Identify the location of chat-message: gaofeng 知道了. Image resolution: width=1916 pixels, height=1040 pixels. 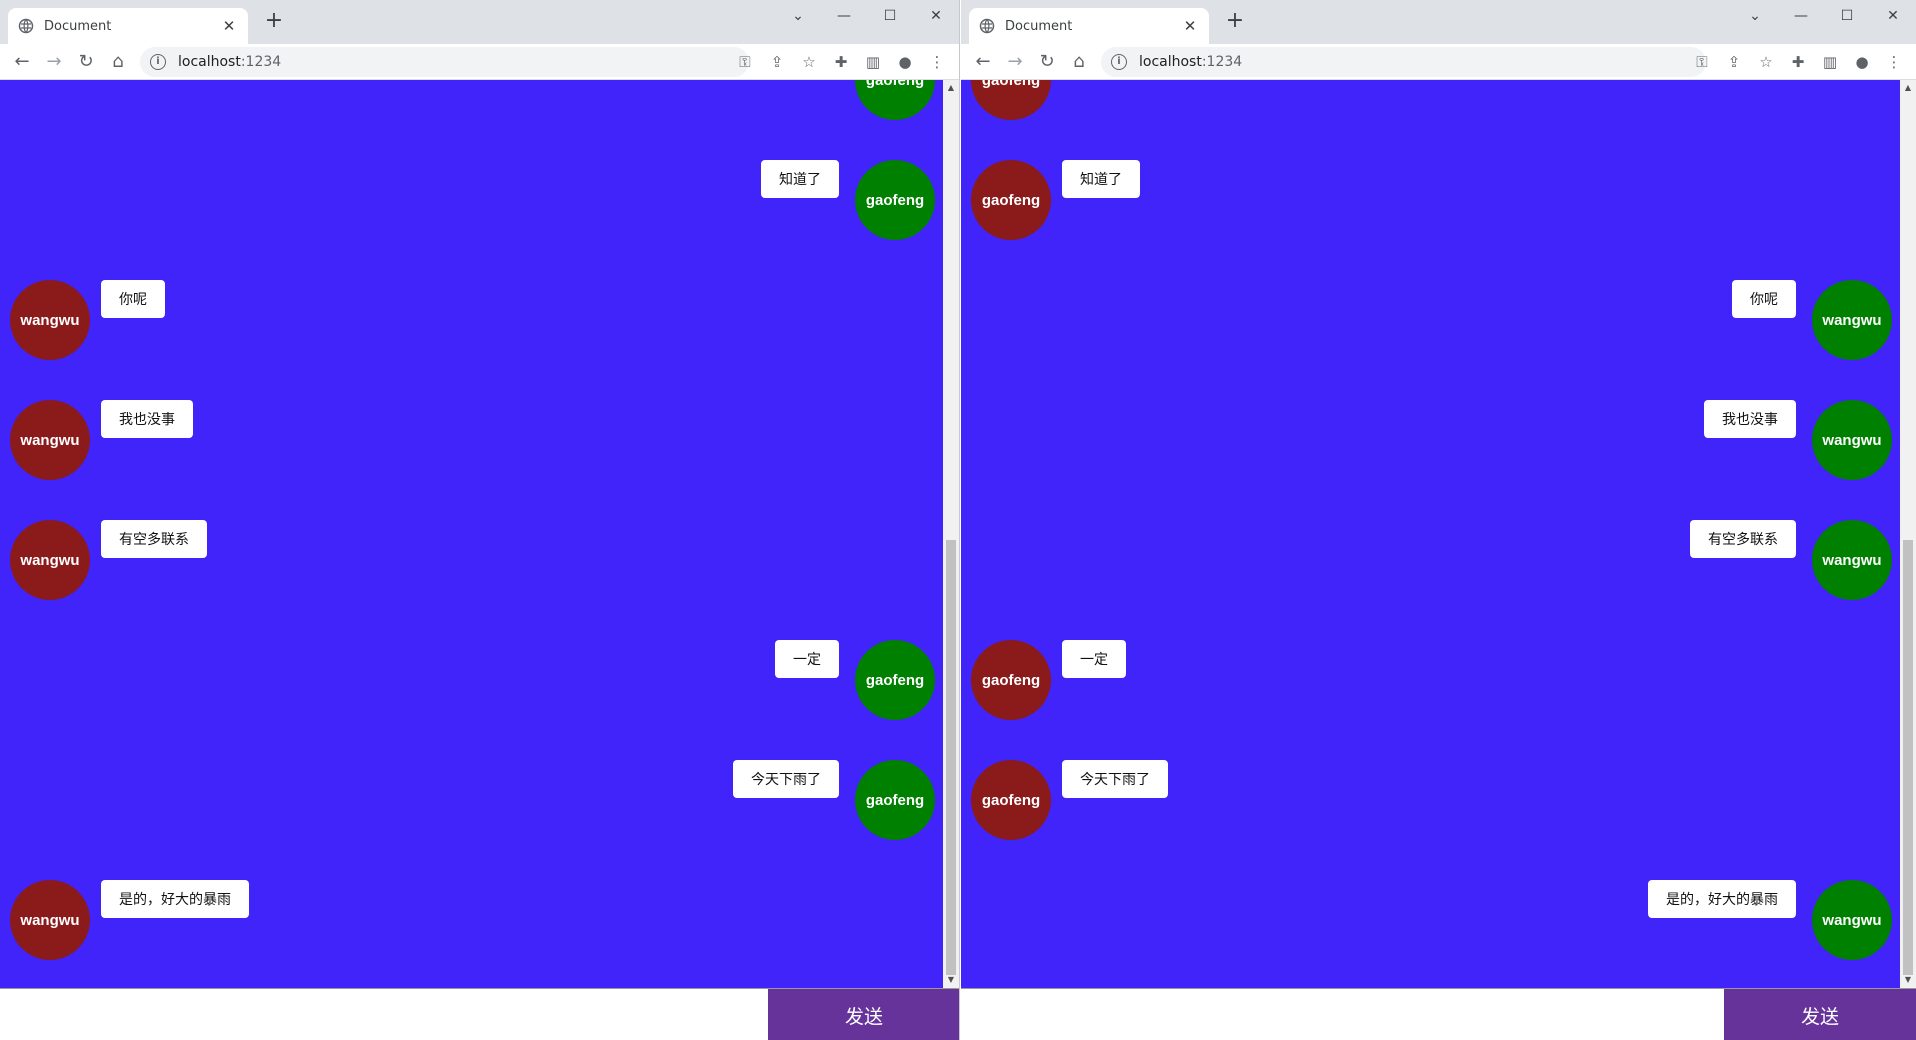
(1430, 200).